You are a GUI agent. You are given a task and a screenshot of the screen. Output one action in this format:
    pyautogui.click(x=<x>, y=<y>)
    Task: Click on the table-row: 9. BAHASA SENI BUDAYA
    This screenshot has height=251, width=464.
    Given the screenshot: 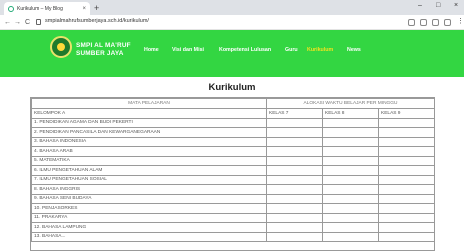 What is the action you would take?
    pyautogui.click(x=232, y=198)
    